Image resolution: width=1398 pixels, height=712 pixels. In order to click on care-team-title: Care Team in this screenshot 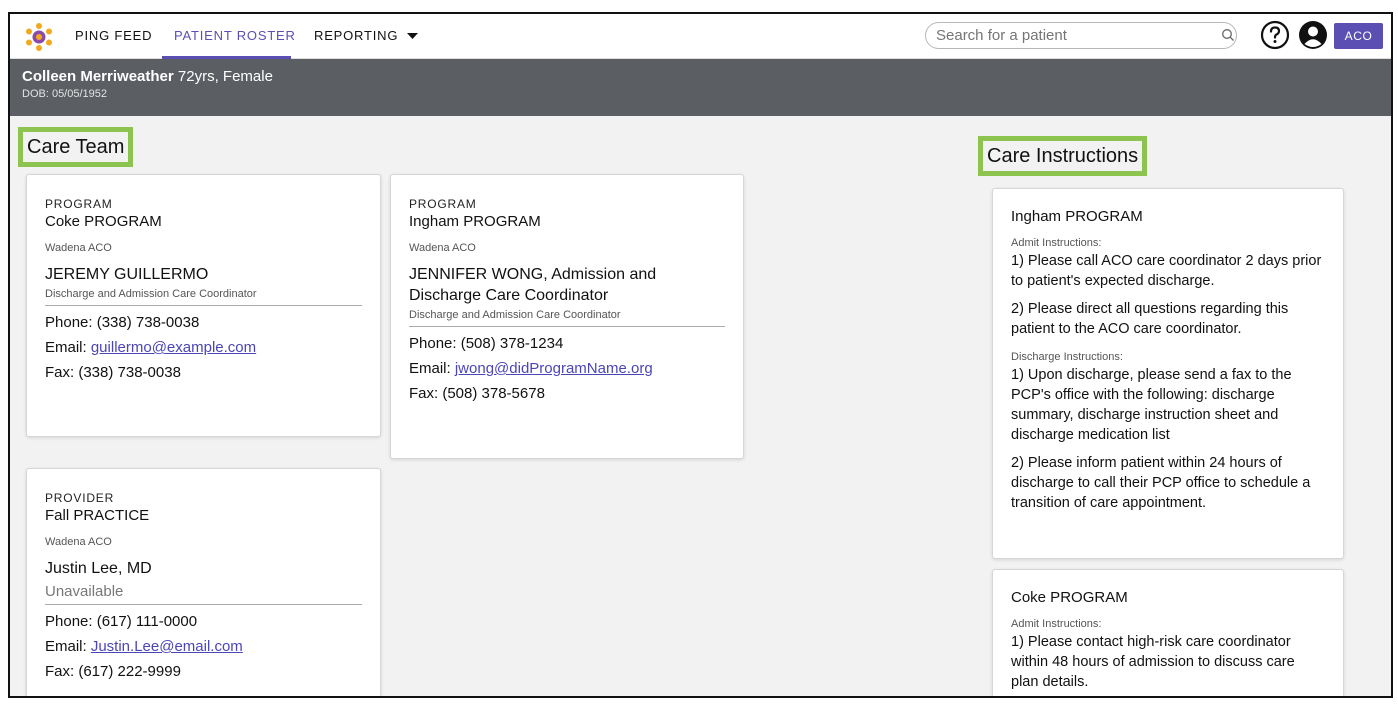, I will do `click(76, 147)`.